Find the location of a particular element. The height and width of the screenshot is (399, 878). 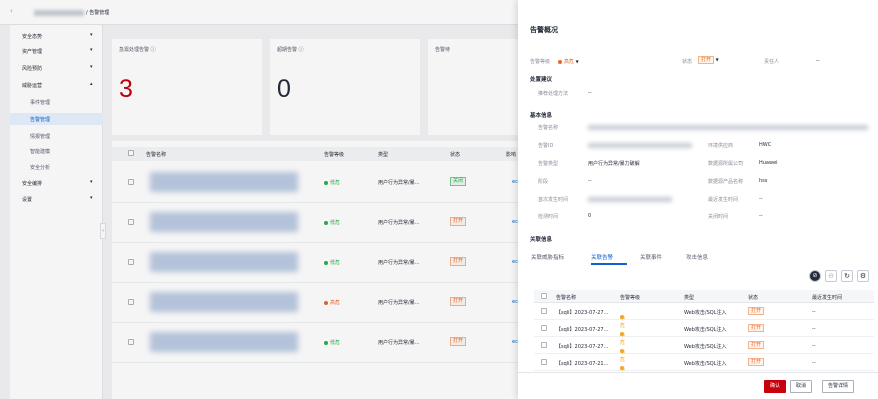

section-advice: 处置建议 is located at coordinates (541, 80).